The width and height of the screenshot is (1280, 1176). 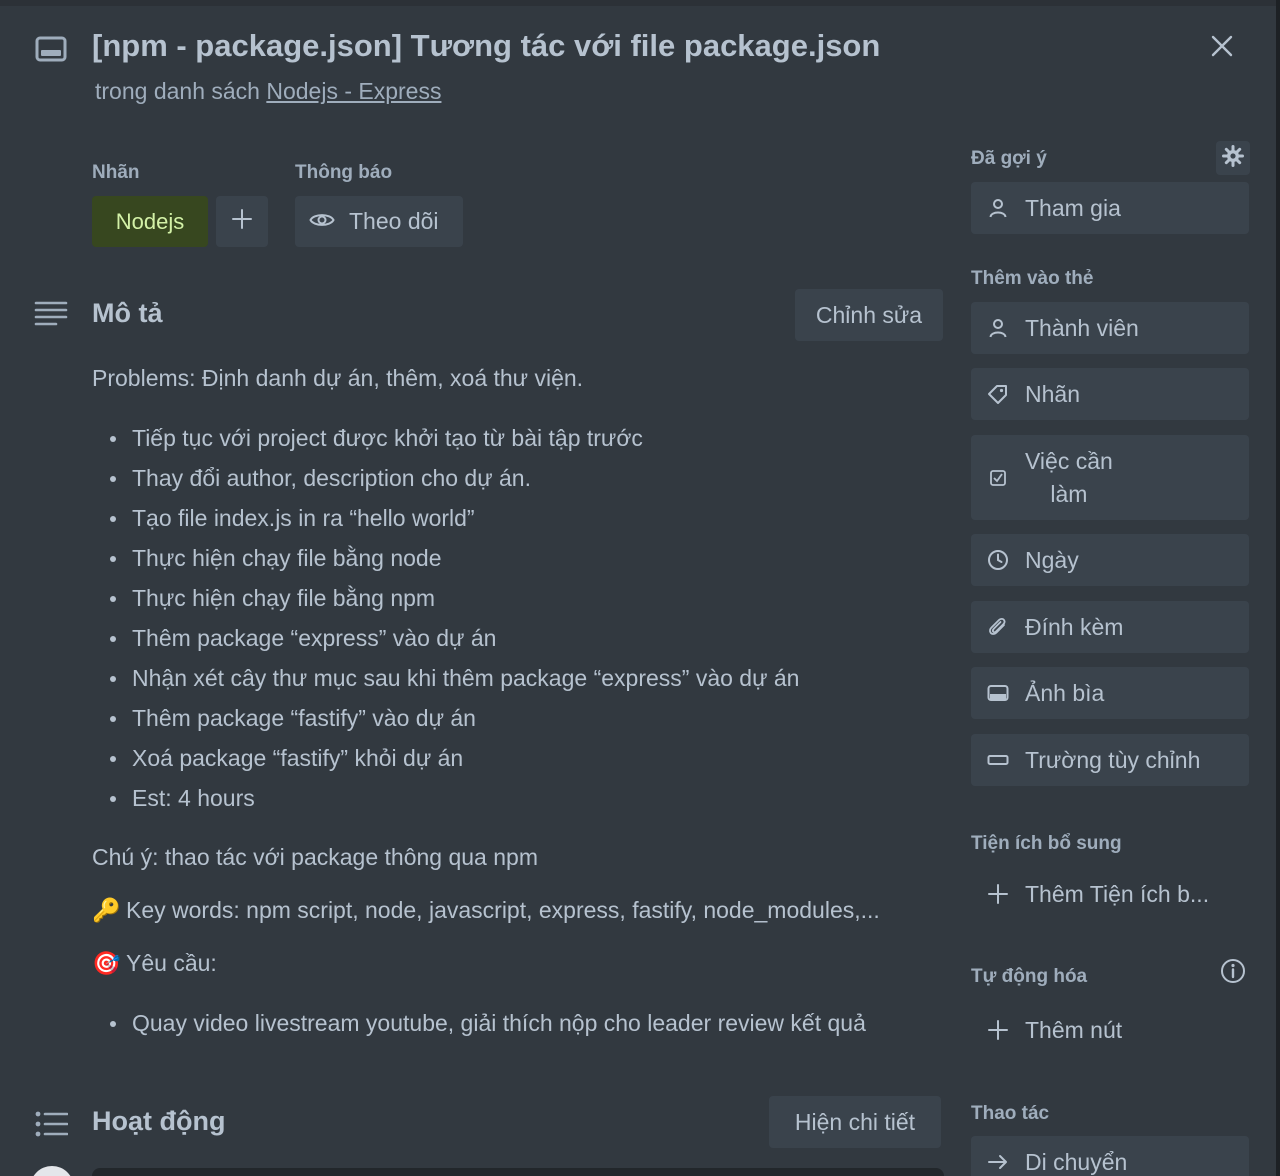 I want to click on automation-info-button, so click(x=1233, y=973).